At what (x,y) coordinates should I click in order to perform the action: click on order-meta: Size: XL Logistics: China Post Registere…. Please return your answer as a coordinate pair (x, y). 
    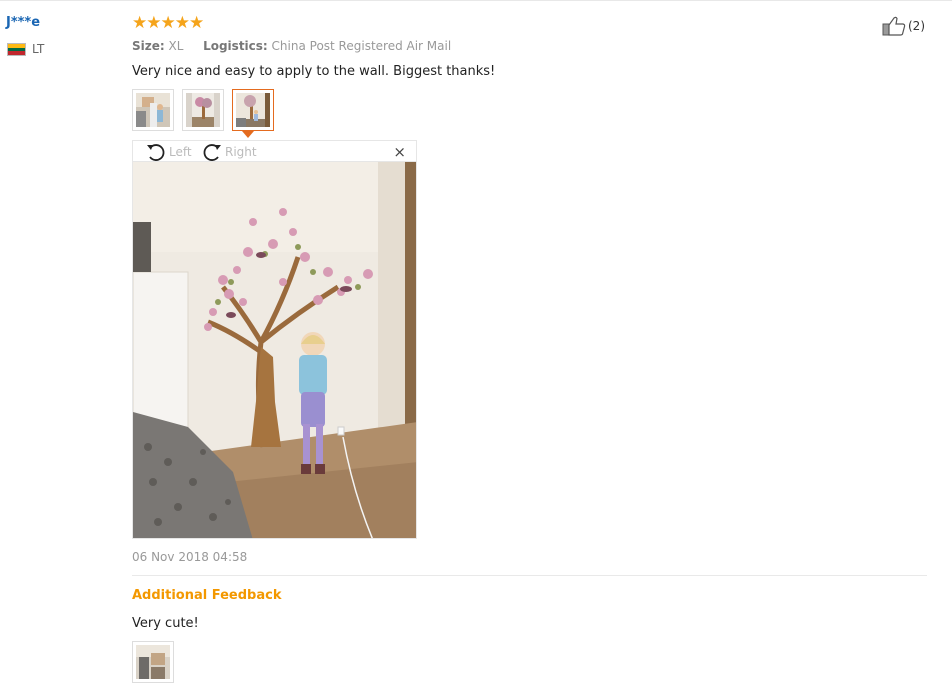
    Looking at the image, I should click on (291, 46).